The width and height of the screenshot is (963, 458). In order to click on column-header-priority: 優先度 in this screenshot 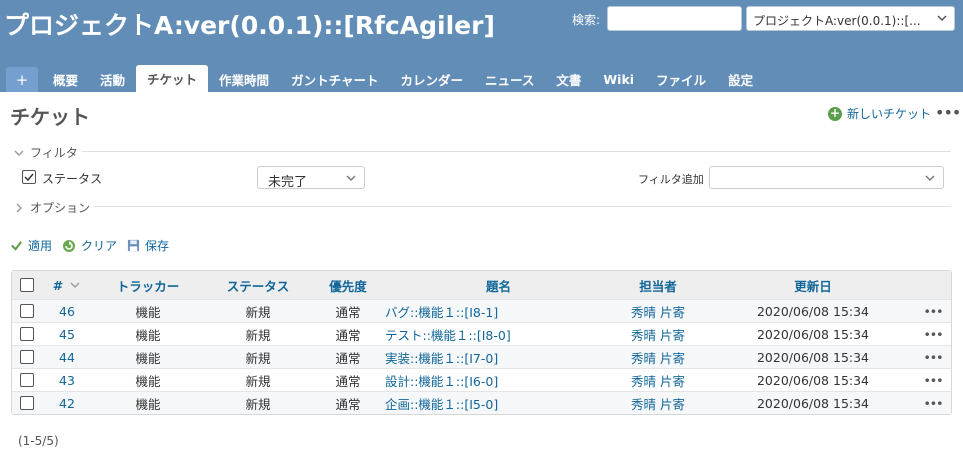, I will do `click(348, 285)`.